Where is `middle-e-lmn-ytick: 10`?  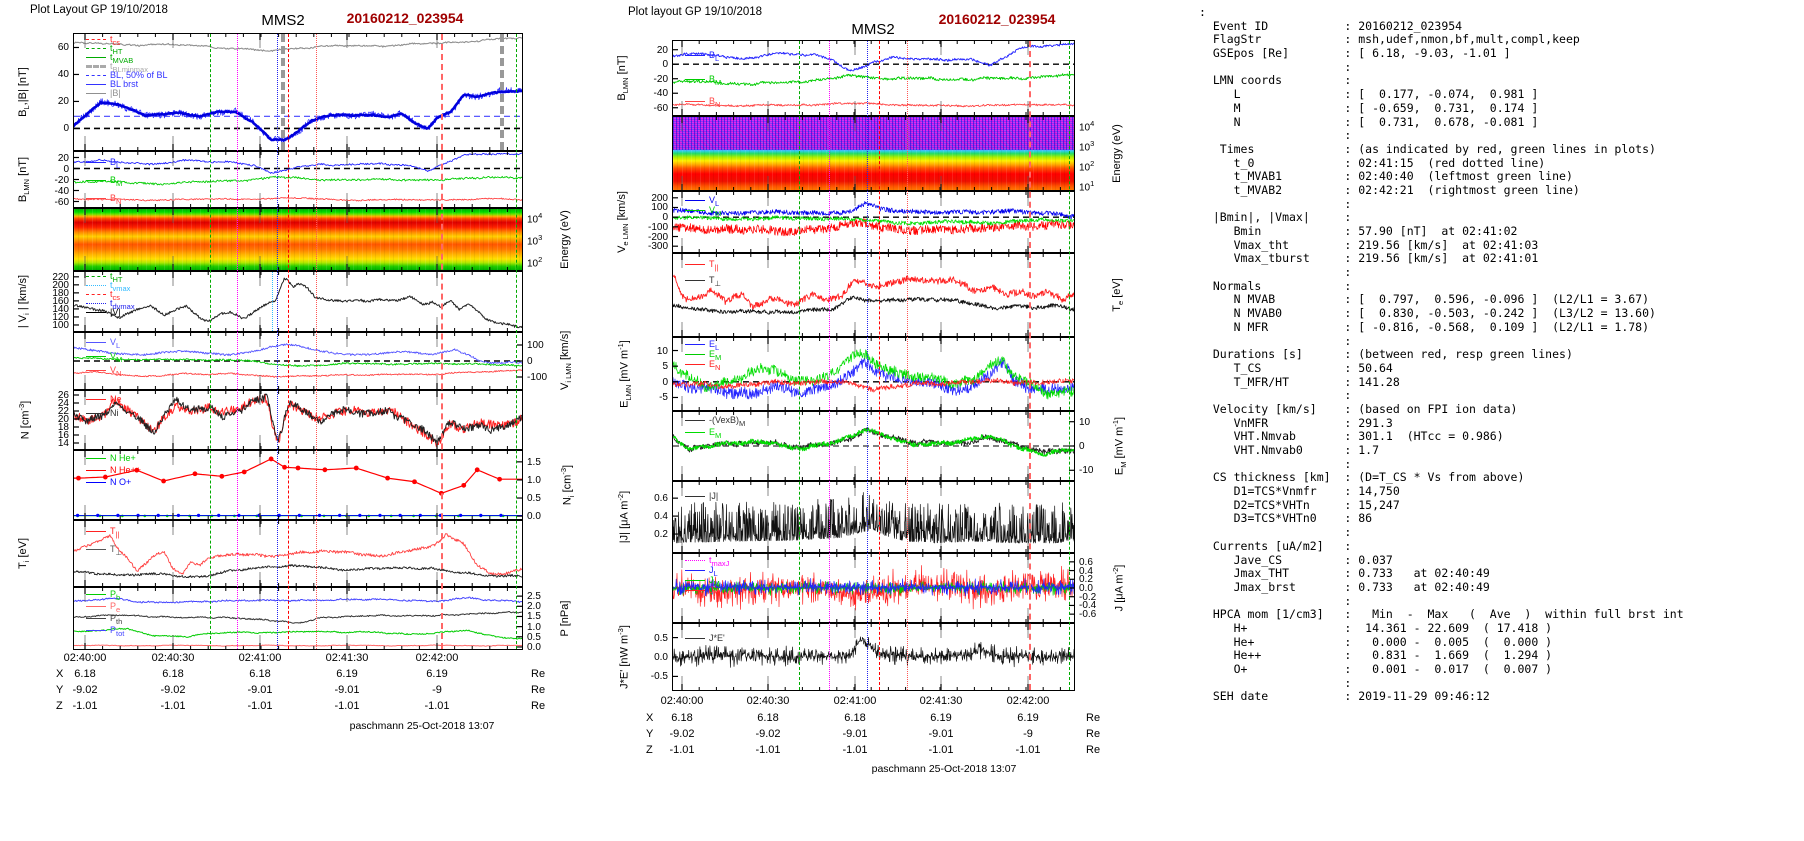 middle-e-lmn-ytick: 10 is located at coordinates (662, 351).